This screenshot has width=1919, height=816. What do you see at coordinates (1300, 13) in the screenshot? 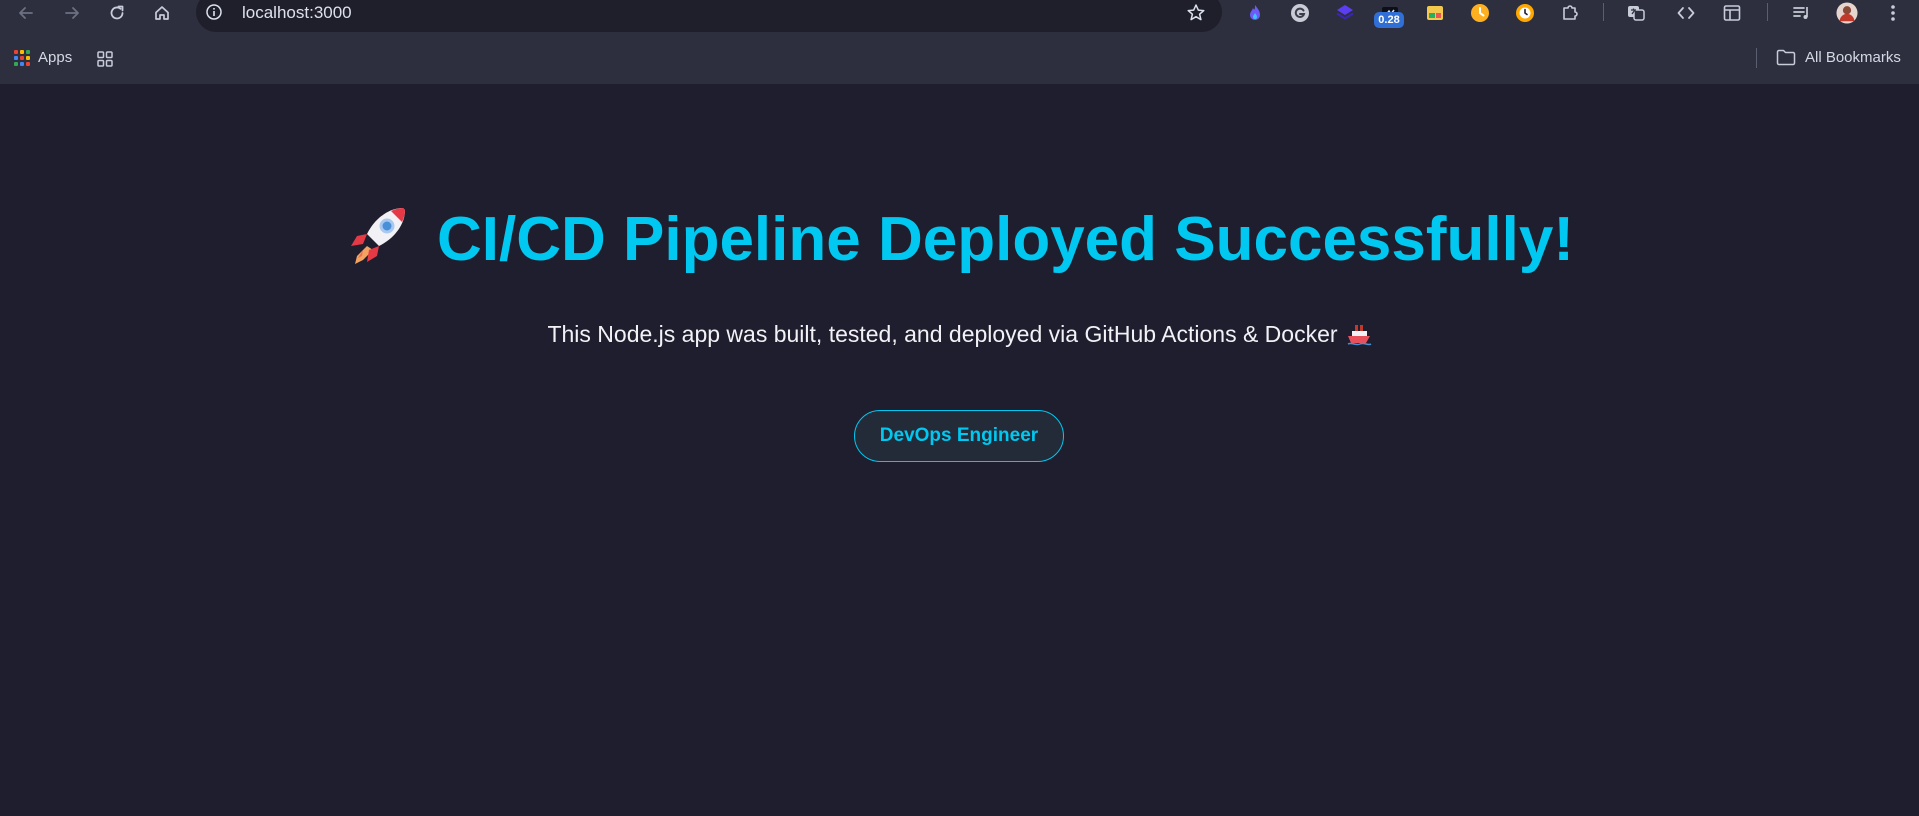
I see `grammar-icon` at bounding box center [1300, 13].